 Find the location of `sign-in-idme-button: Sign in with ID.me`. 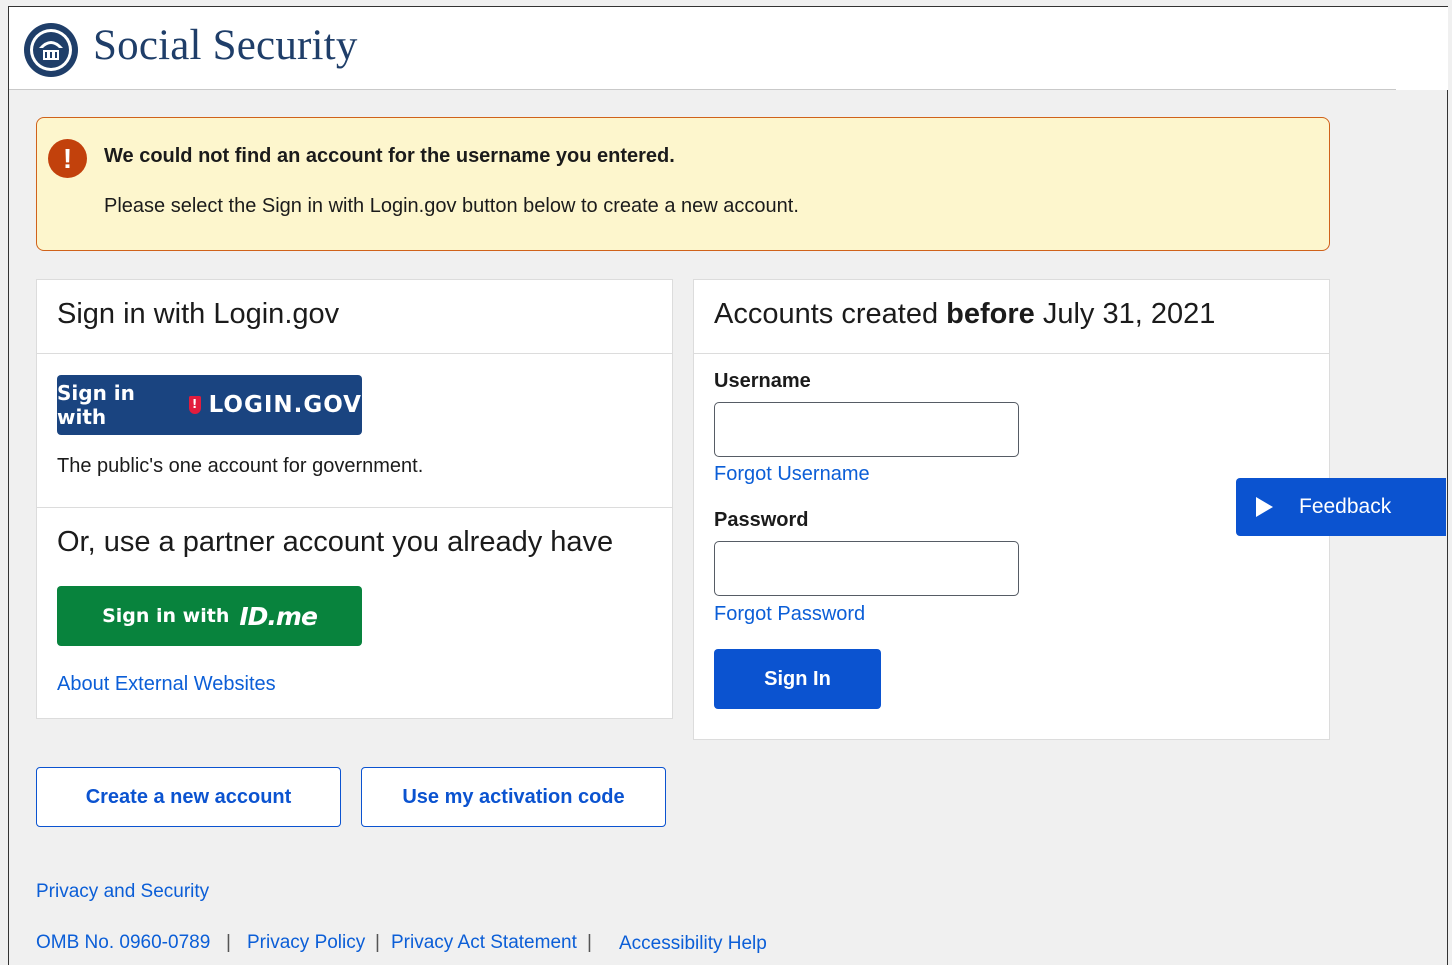

sign-in-idme-button: Sign in with ID.me is located at coordinates (209, 616).